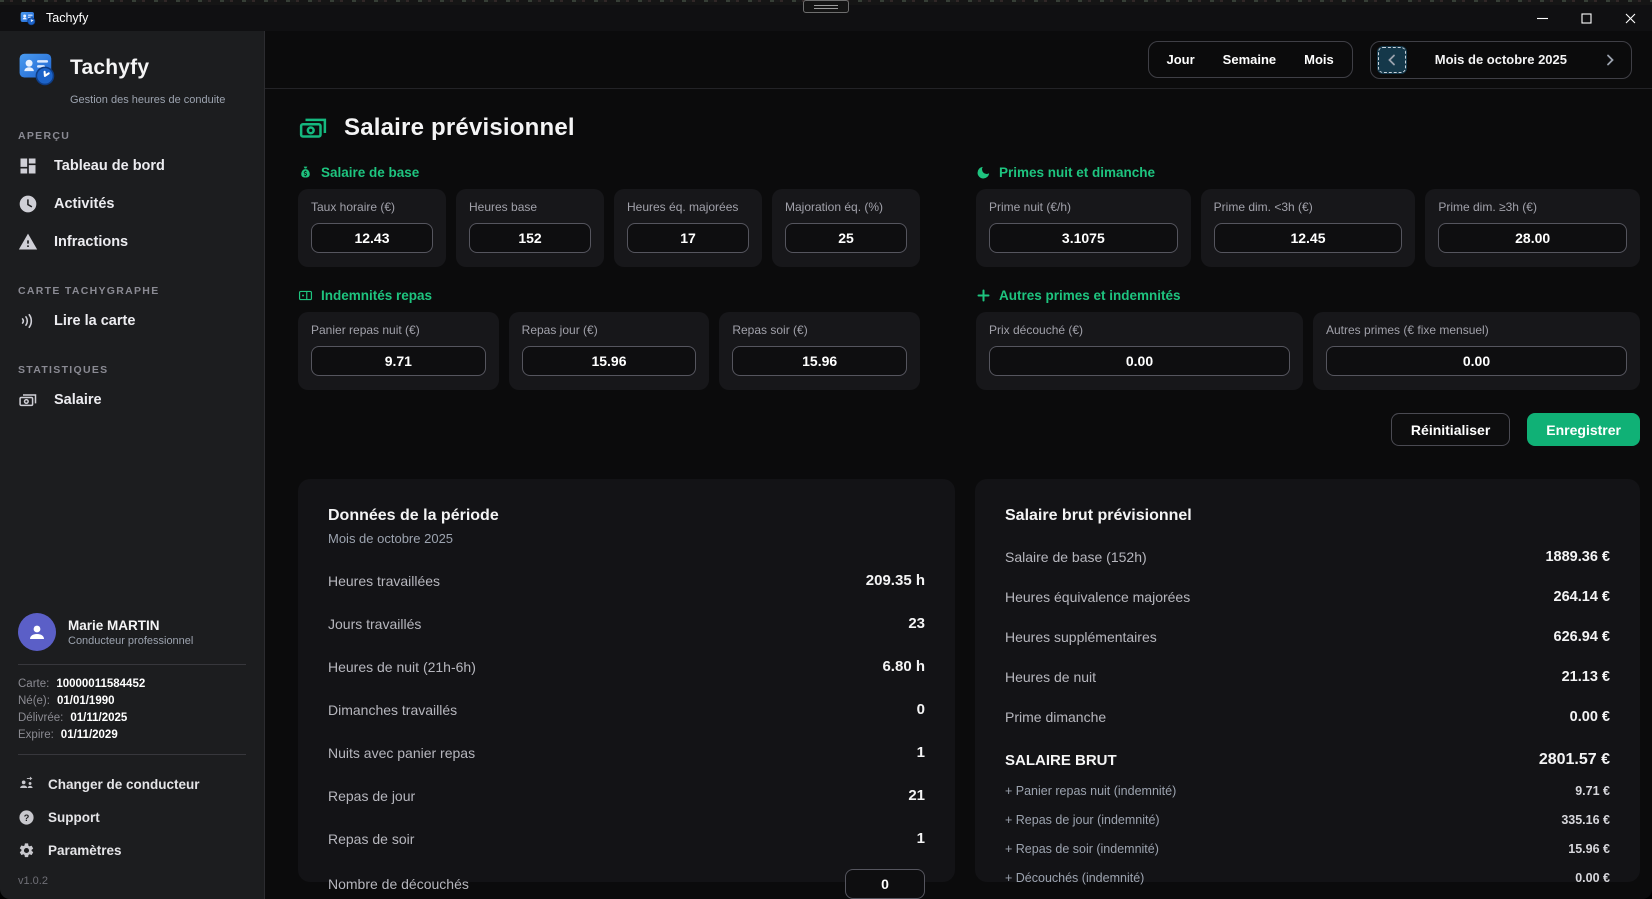 The height and width of the screenshot is (899, 1652). What do you see at coordinates (958, 60) in the screenshot?
I see `main-header: Jour Semaine Mois Mois de octobre 2025` at bounding box center [958, 60].